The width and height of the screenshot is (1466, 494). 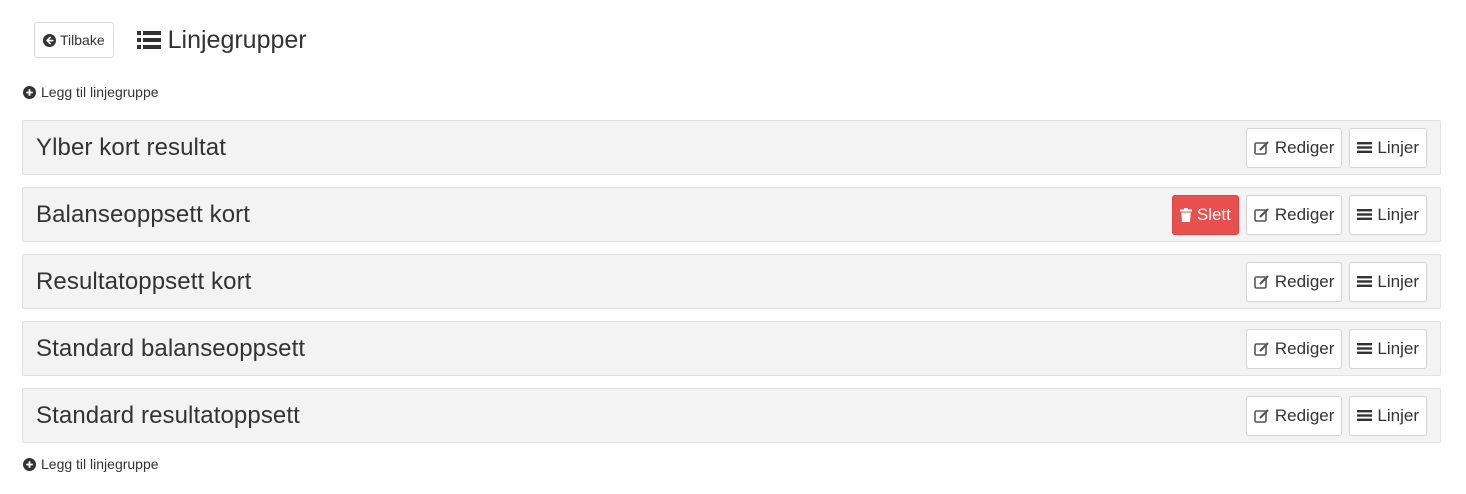 What do you see at coordinates (1185, 214) in the screenshot?
I see `trash-icon` at bounding box center [1185, 214].